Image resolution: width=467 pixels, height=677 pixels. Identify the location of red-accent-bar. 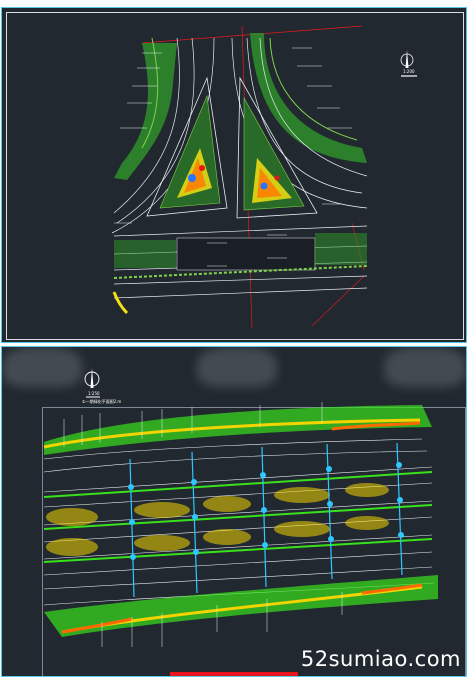
(234, 674).